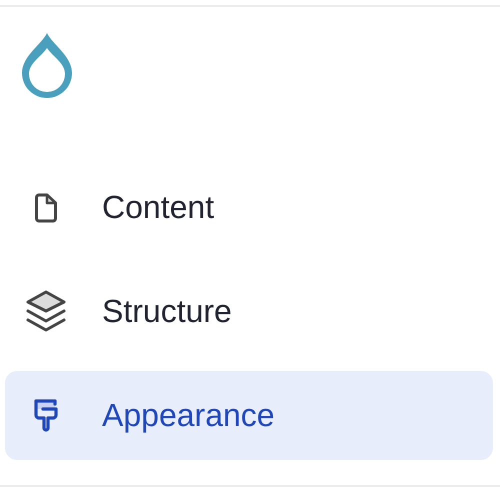 This screenshot has width=500, height=500. I want to click on drop-logo-icon, so click(47, 66).